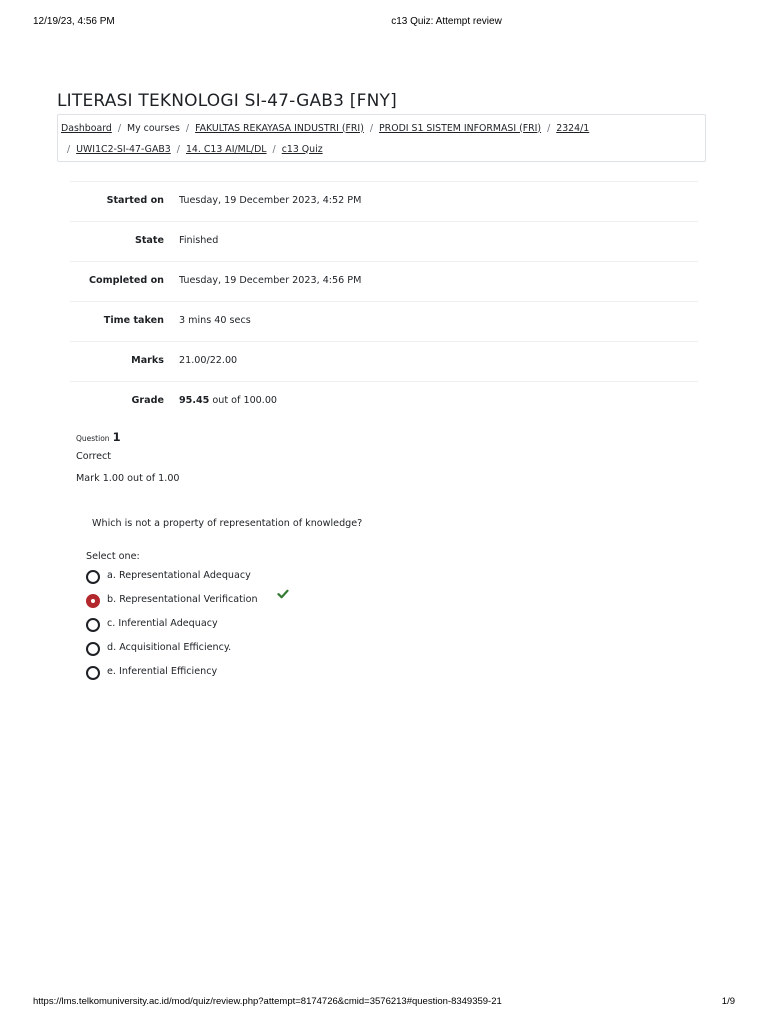 The width and height of the screenshot is (768, 1024). What do you see at coordinates (208, 360) in the screenshot?
I see `summary-value: 21.00/22.00` at bounding box center [208, 360].